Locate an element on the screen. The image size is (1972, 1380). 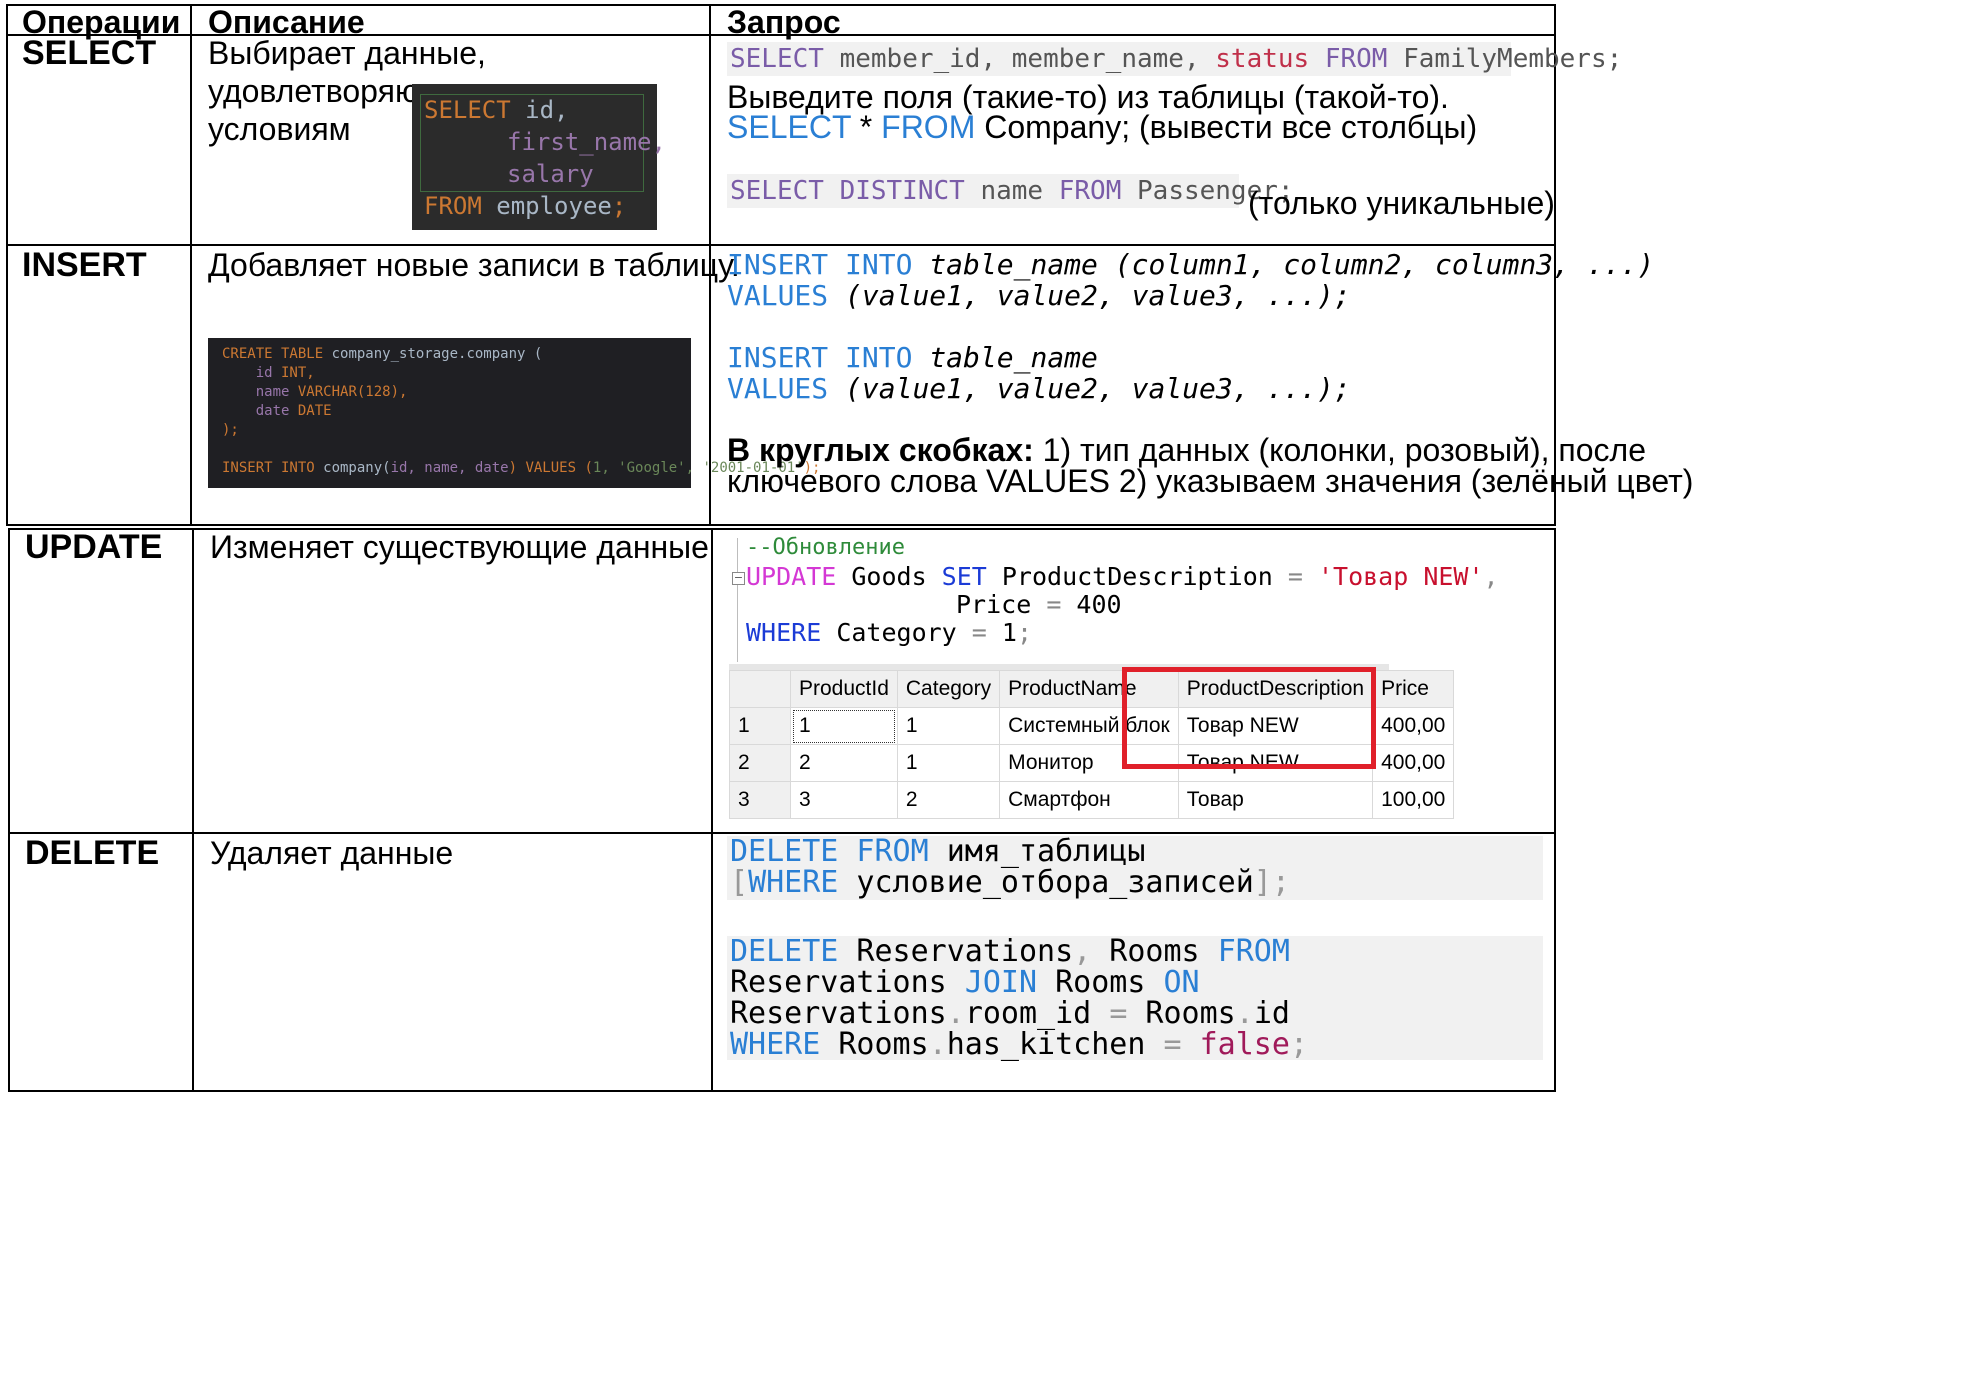
highlight-box is located at coordinates (1249, 718).